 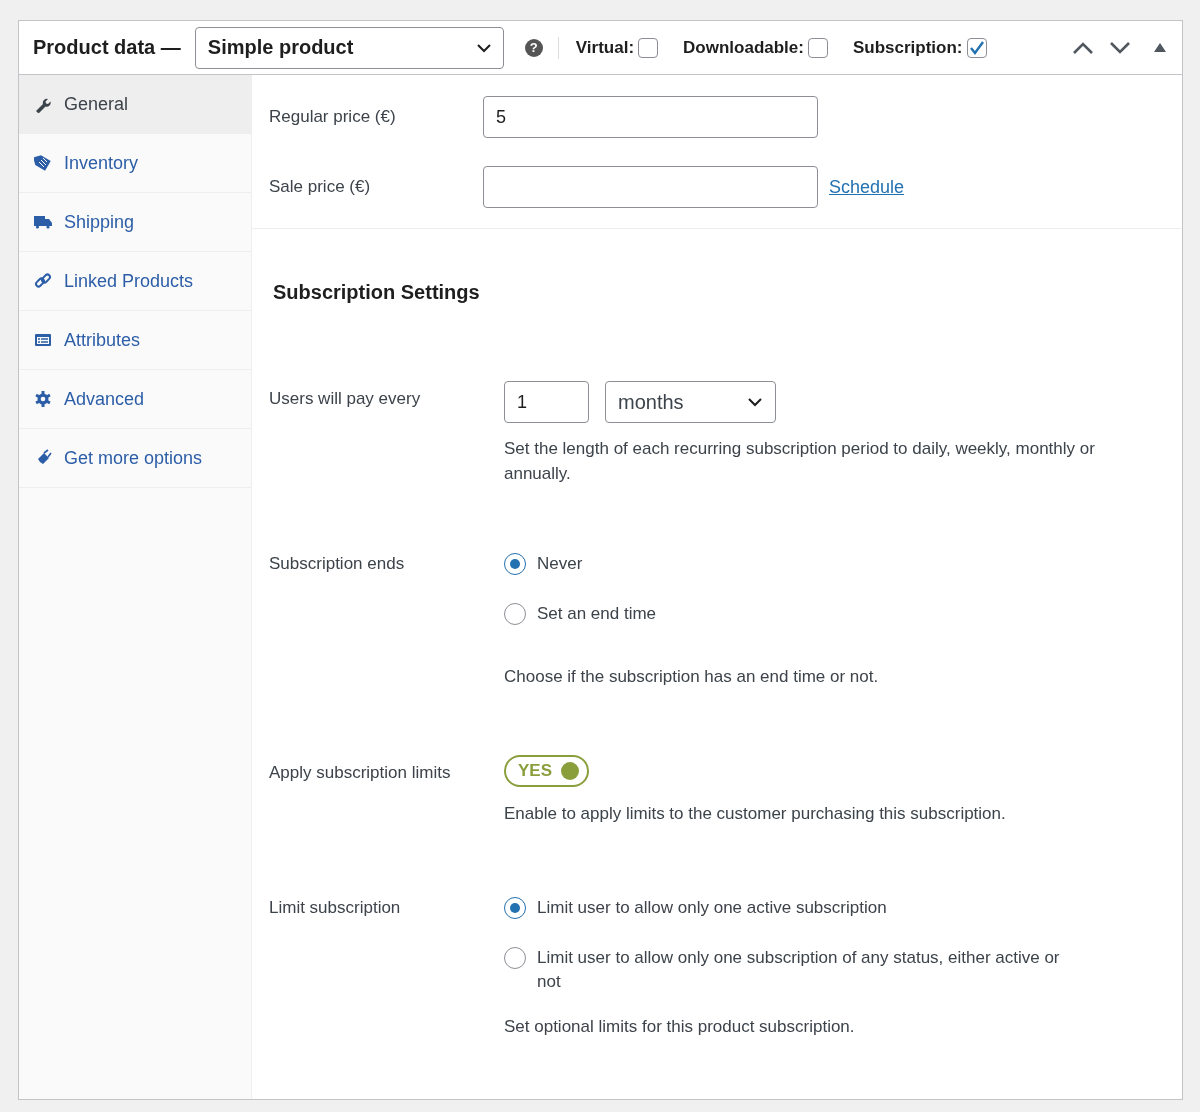 What do you see at coordinates (800, 461) in the screenshot?
I see `field-description: Set the length of each recurring subscription period to daily, weekly, monthly or annually.` at bounding box center [800, 461].